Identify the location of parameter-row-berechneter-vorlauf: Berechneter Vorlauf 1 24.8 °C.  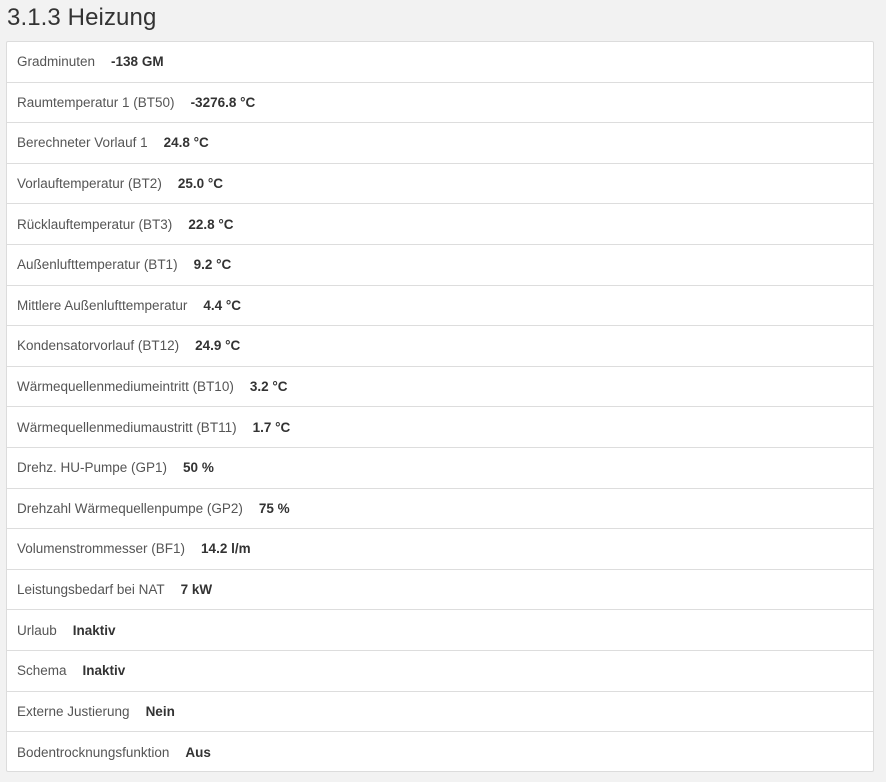
(440, 143).